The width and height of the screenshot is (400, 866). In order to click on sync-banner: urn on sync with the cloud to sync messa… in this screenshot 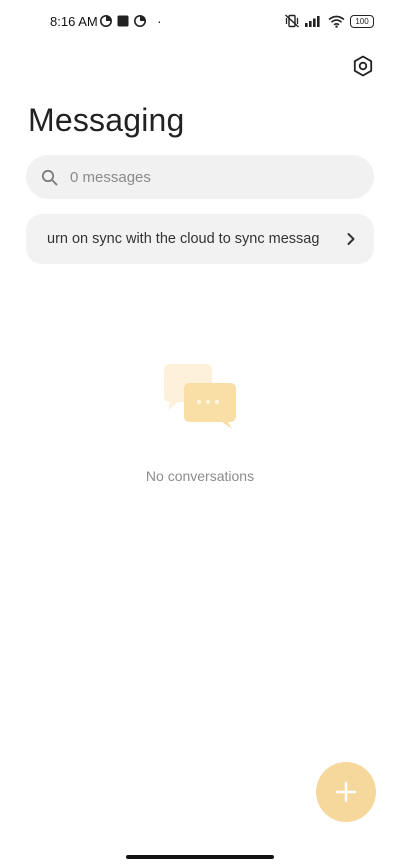, I will do `click(200, 239)`.